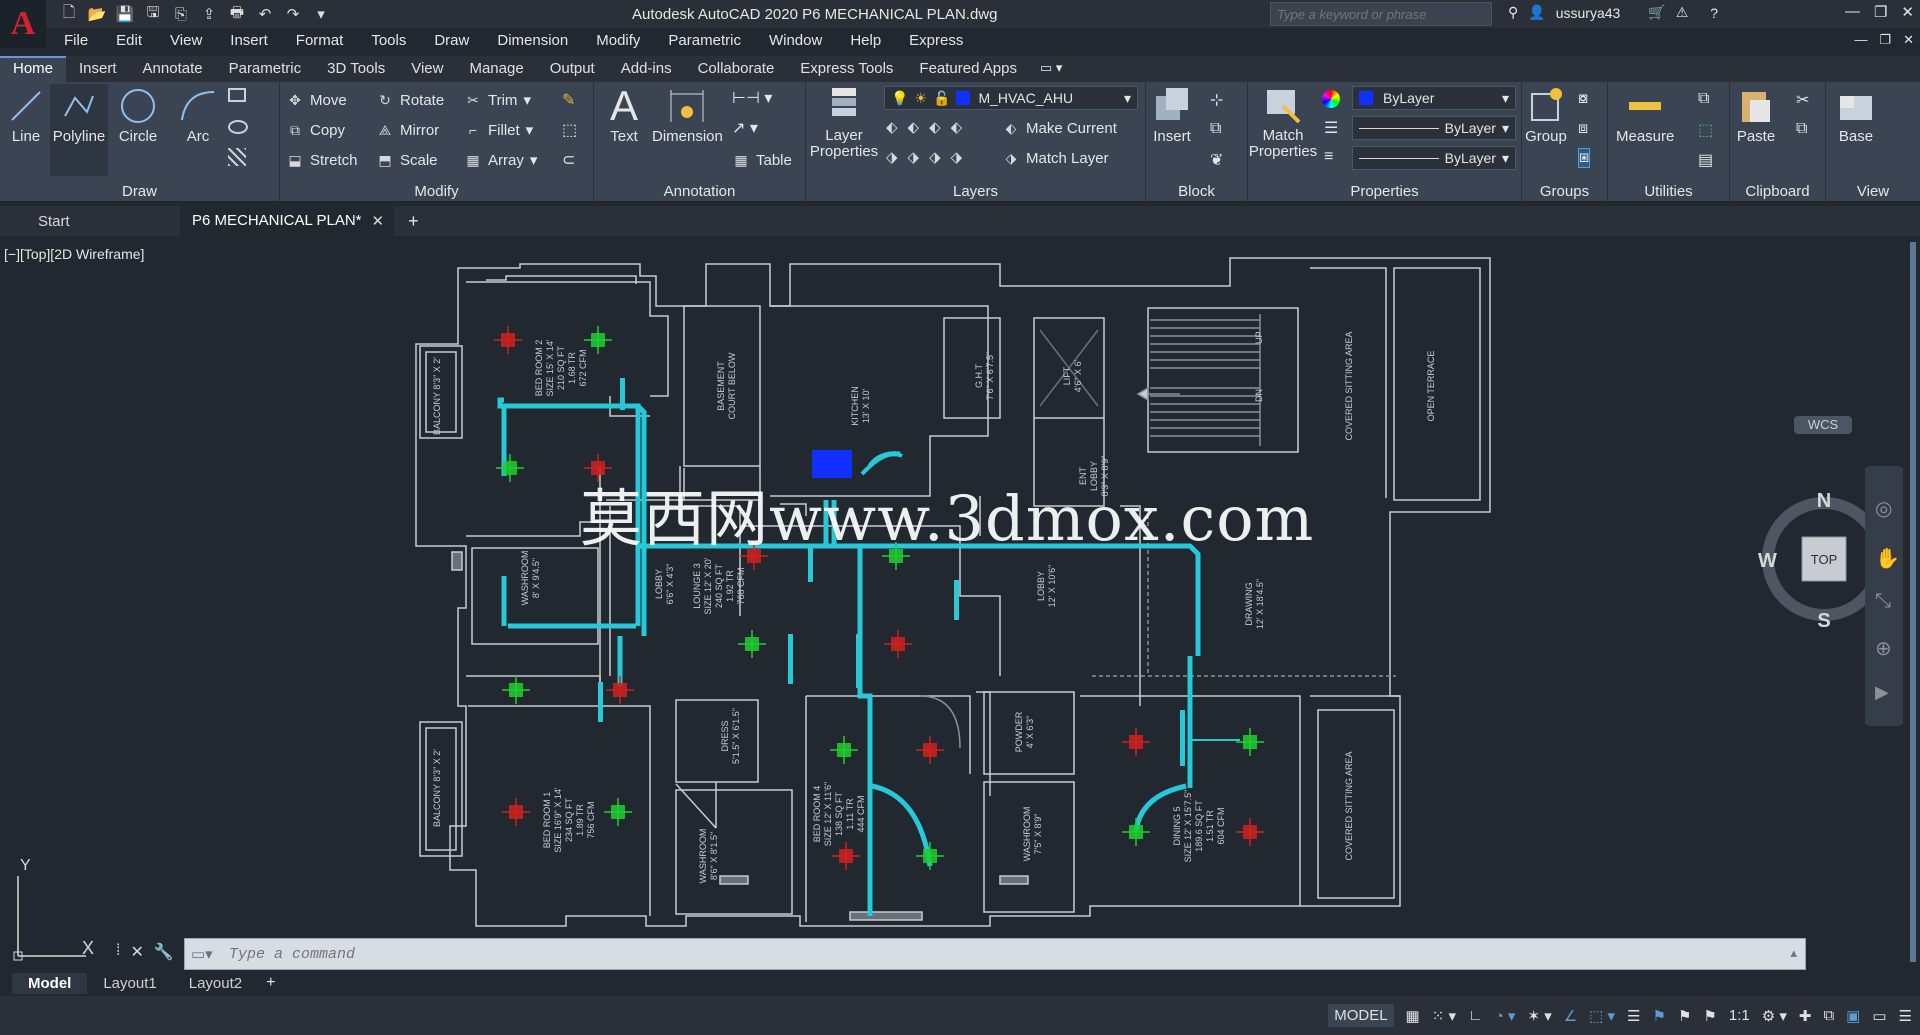  I want to click on grip-icon: ⁞, so click(118, 952).